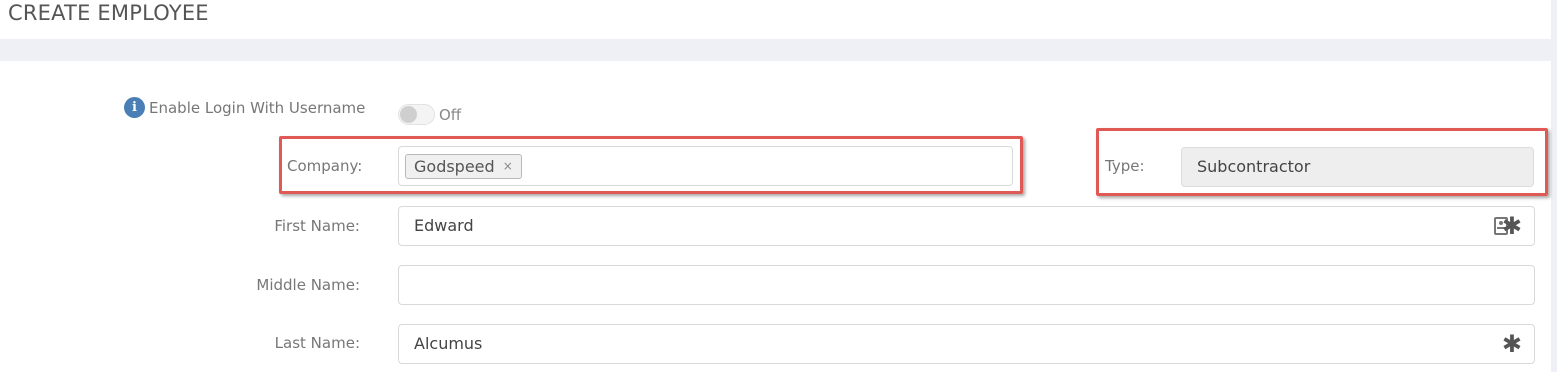  What do you see at coordinates (1322, 162) in the screenshot?
I see `type-highlight-box` at bounding box center [1322, 162].